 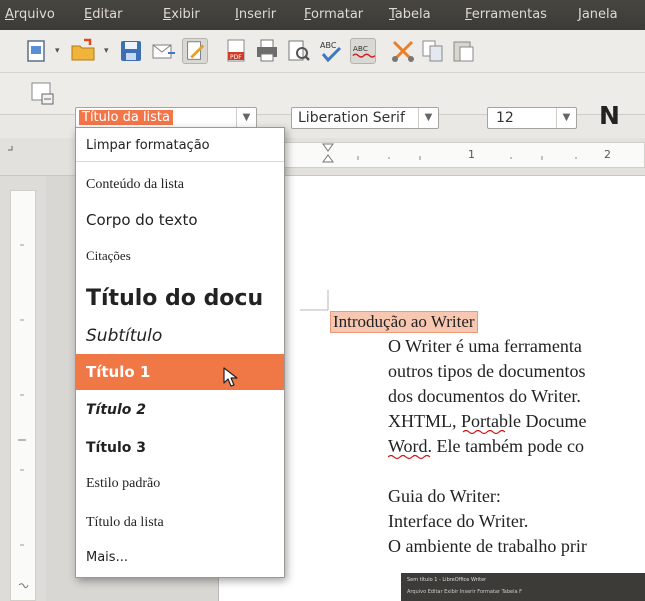 I want to click on document-line-9: O ambiente de trabalho prir, so click(x=487, y=546).